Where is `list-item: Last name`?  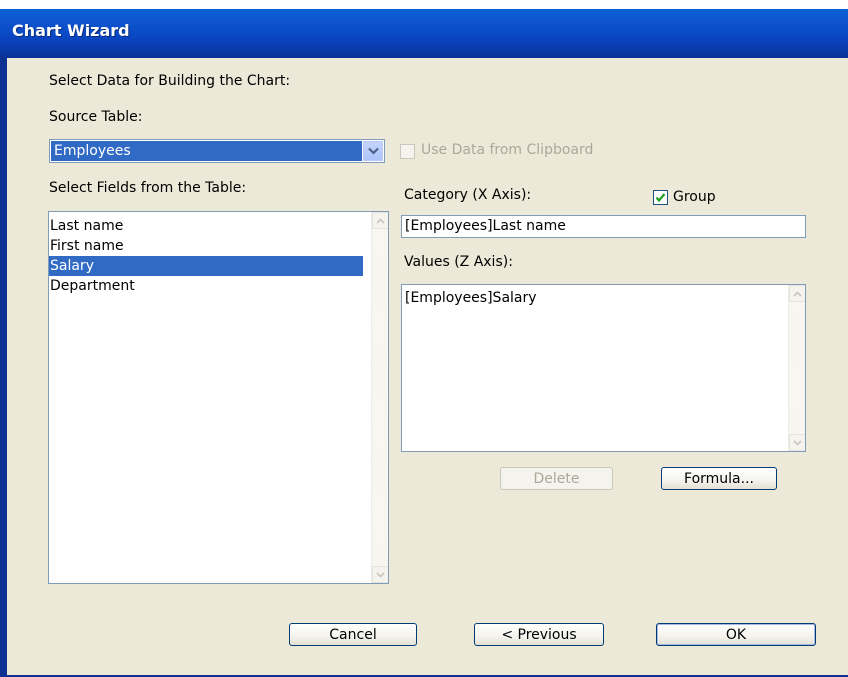
list-item: Last name is located at coordinates (210, 226).